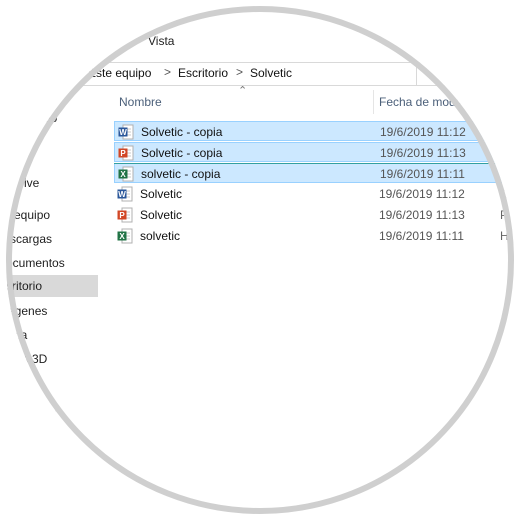  Describe the element at coordinates (24, 286) in the screenshot. I see `nav-item-label: critorio` at that location.